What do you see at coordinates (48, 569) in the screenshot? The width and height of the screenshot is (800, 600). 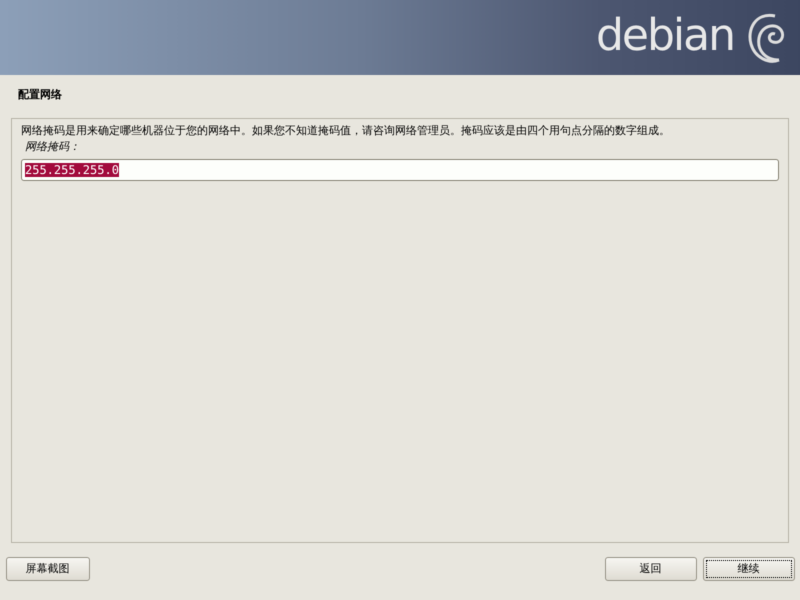 I see `dialog-button: 屏幕截图` at bounding box center [48, 569].